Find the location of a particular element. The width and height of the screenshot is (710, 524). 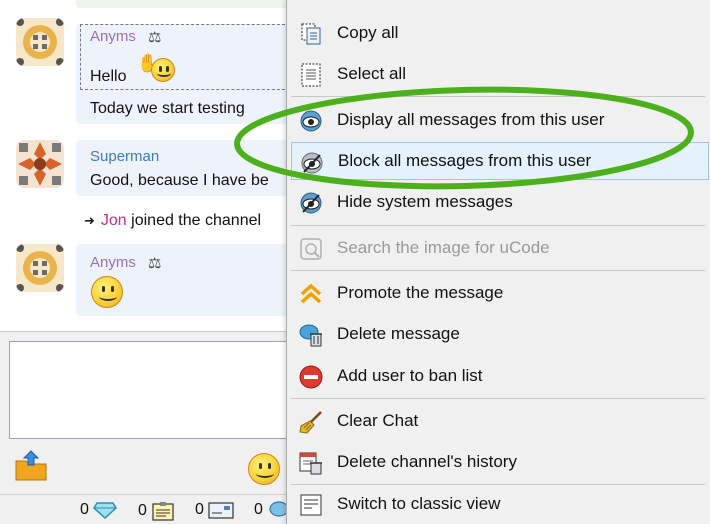

menu-item-hide-system-messages: Hide system messages is located at coordinates (498, 202).